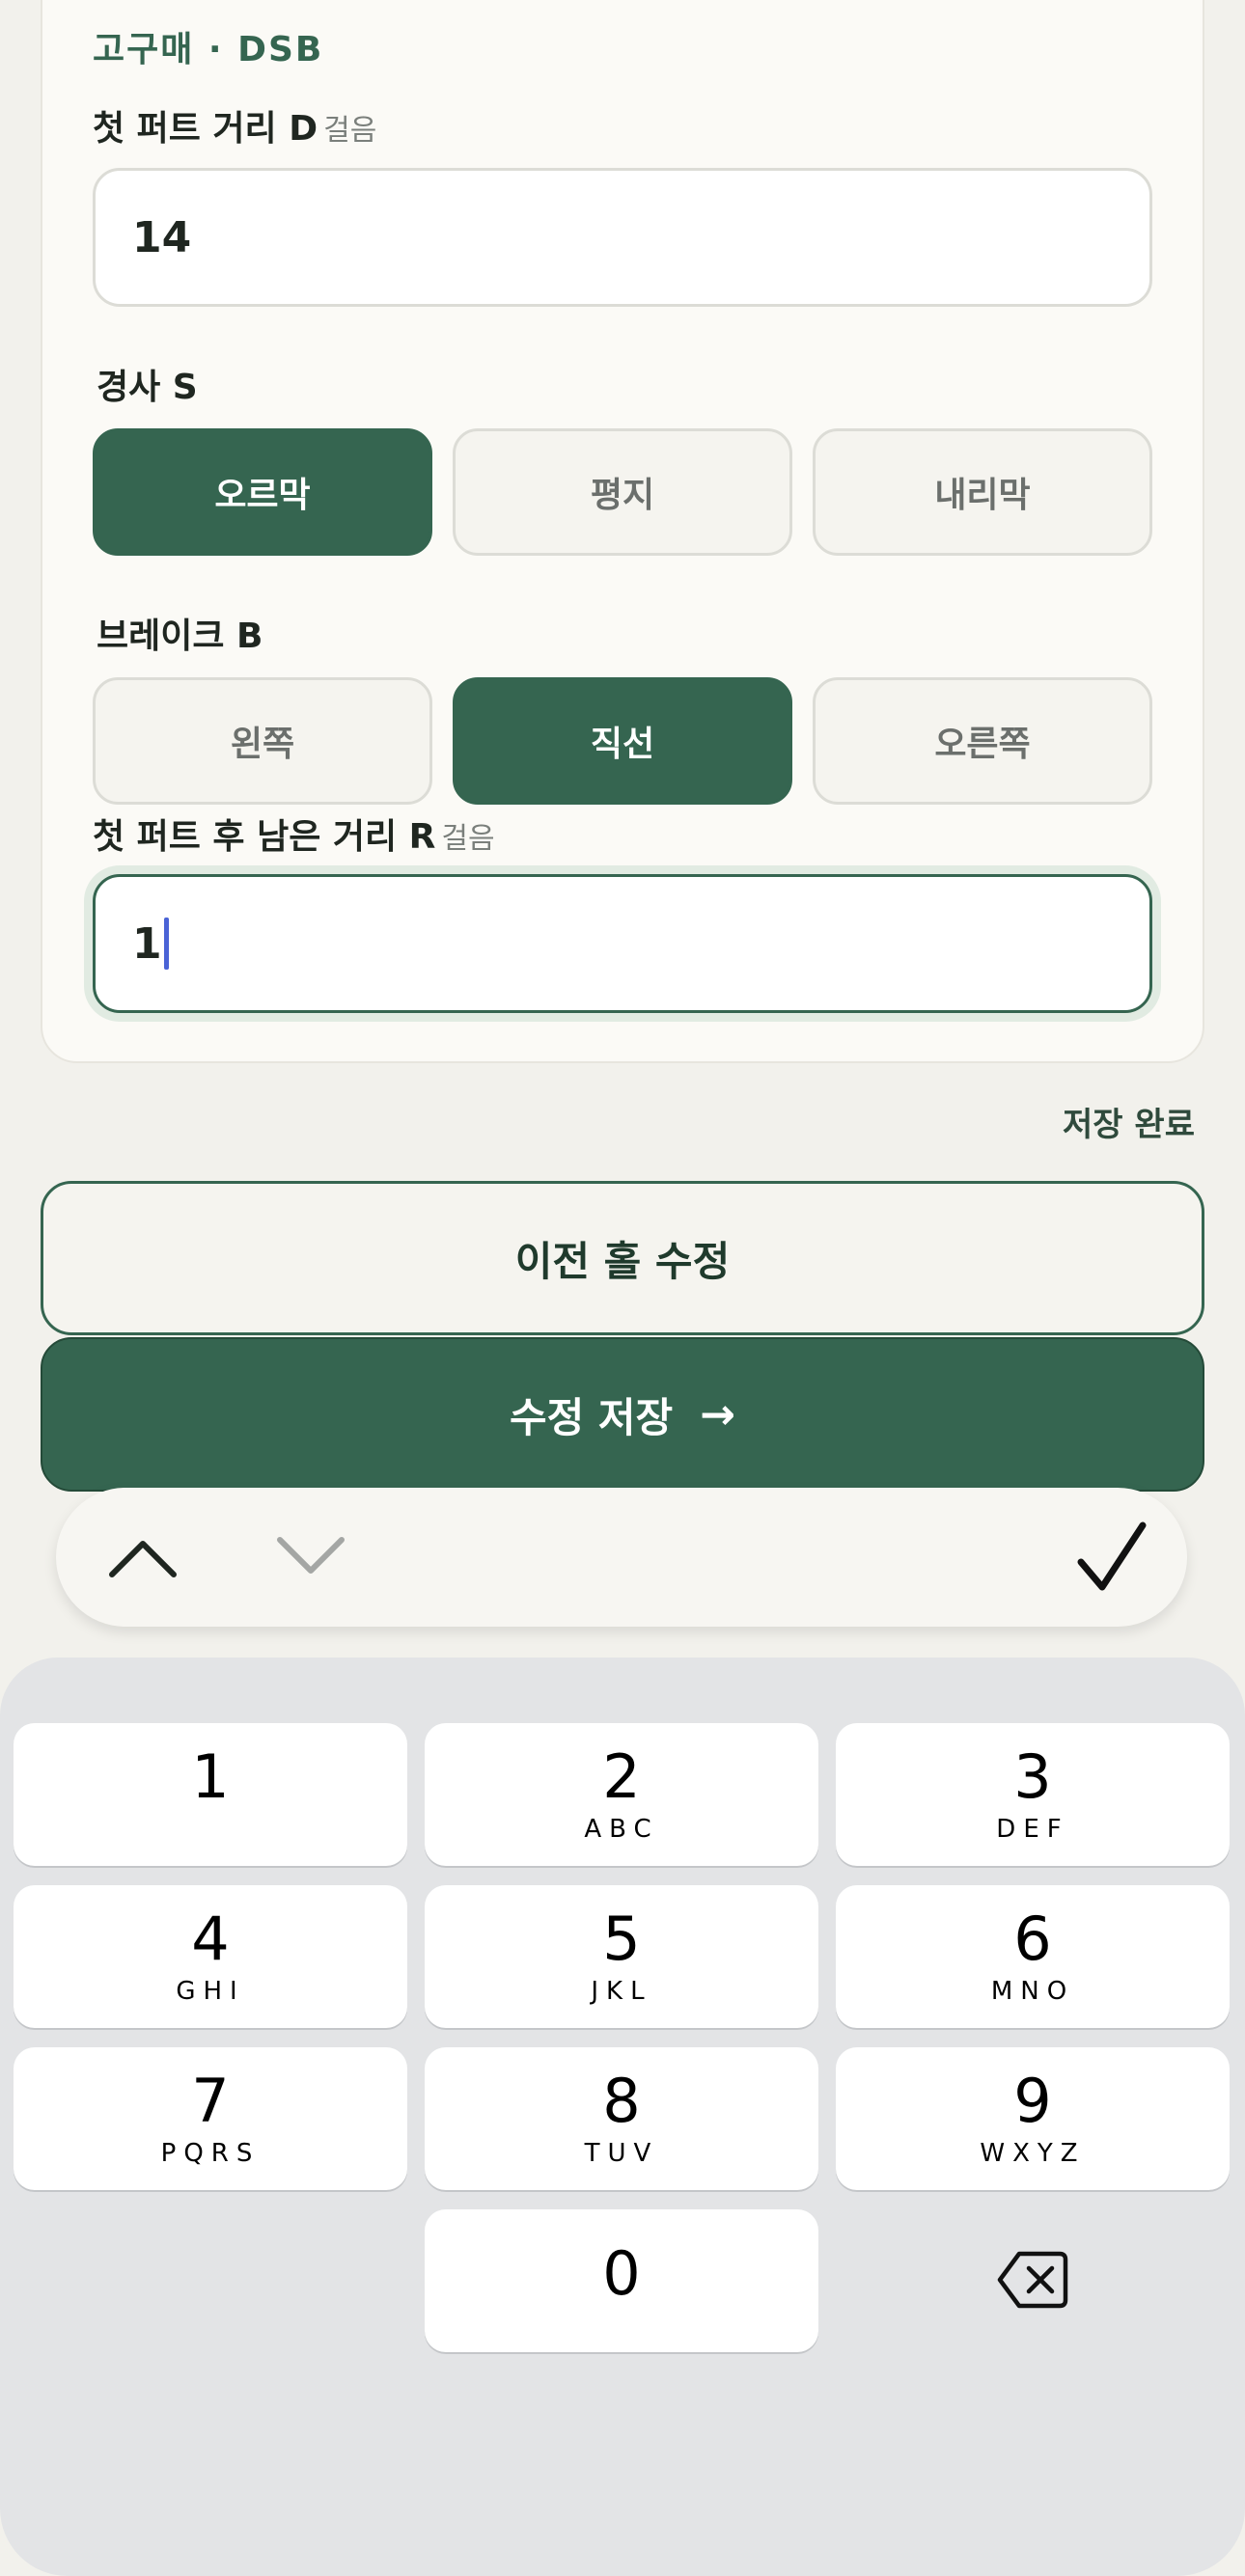 The height and width of the screenshot is (2576, 1245). I want to click on checkmark-icon, so click(1112, 1556).